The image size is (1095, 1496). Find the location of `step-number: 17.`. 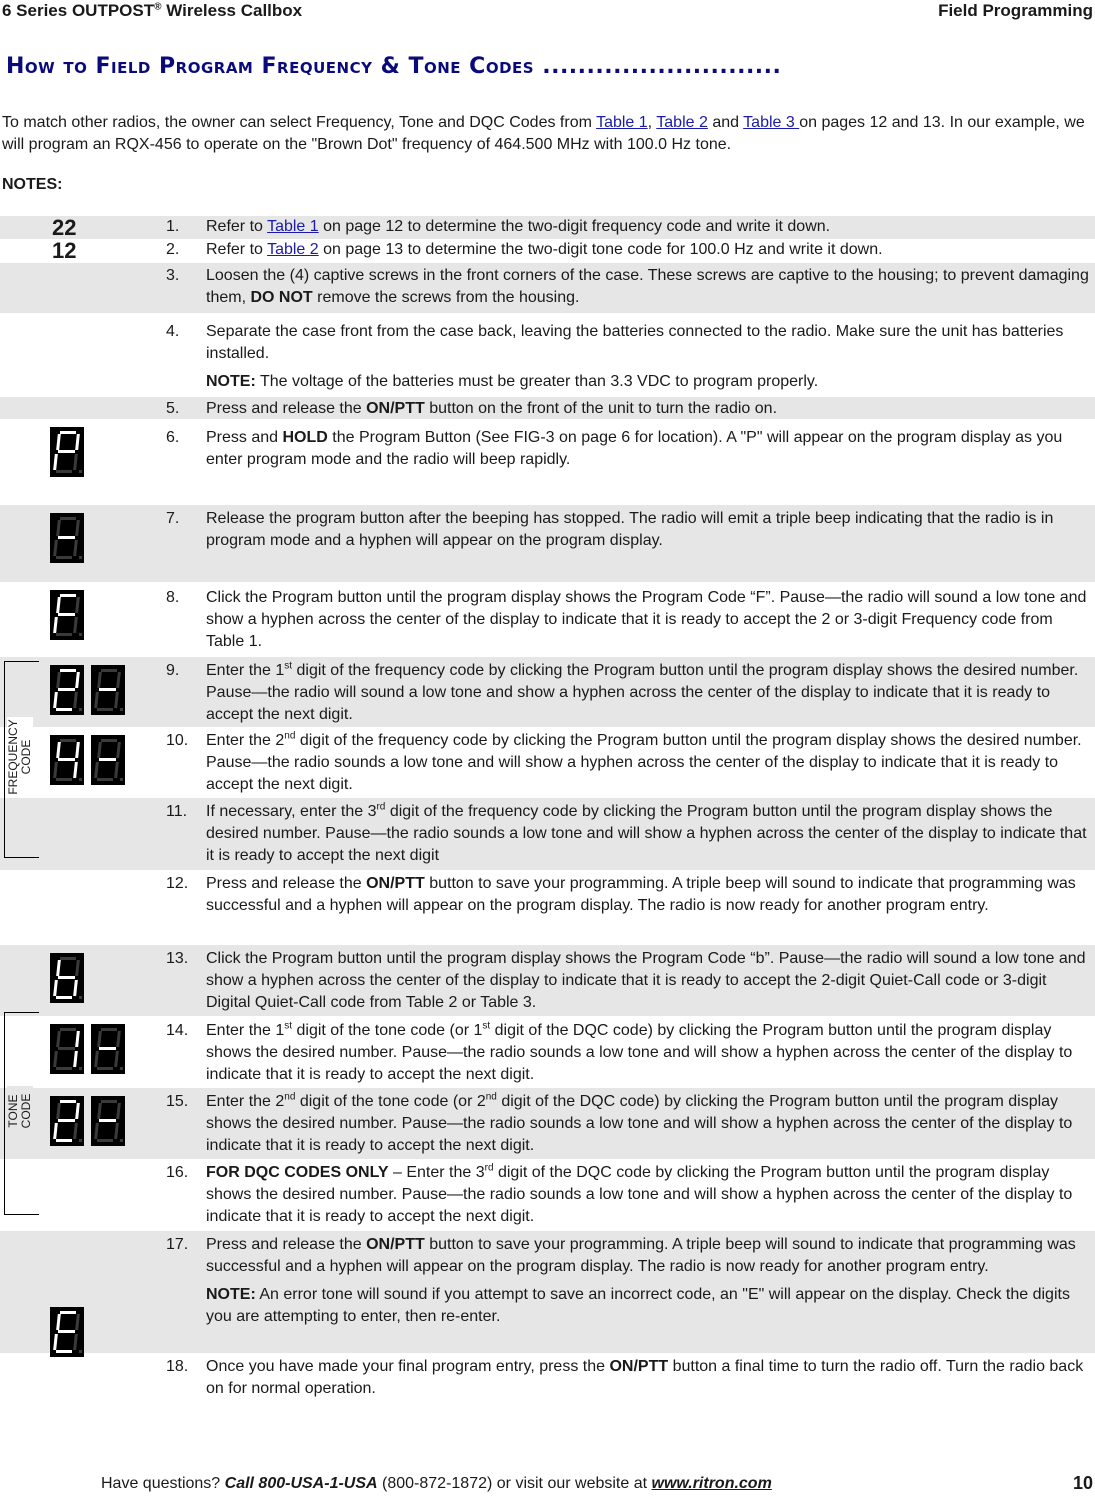

step-number: 17. is located at coordinates (177, 1244).